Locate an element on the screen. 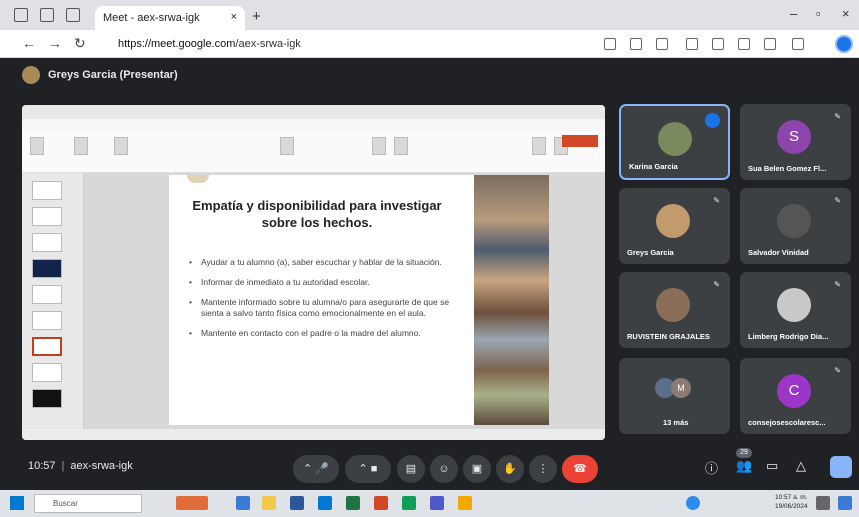  present-button: ▣ is located at coordinates (477, 469).